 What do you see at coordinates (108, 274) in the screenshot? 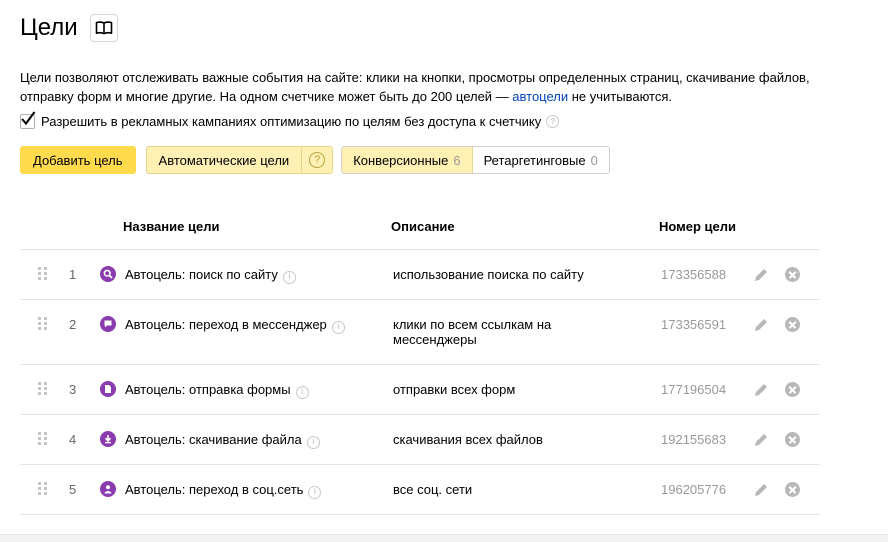
I see `search-icon` at bounding box center [108, 274].